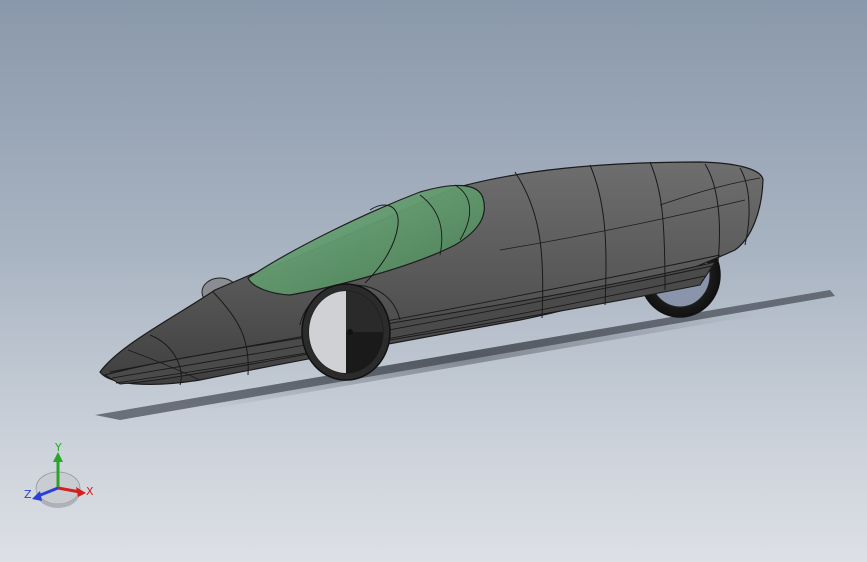 The height and width of the screenshot is (562, 867). What do you see at coordinates (58, 447) in the screenshot?
I see `y-axis-label: Y` at bounding box center [58, 447].